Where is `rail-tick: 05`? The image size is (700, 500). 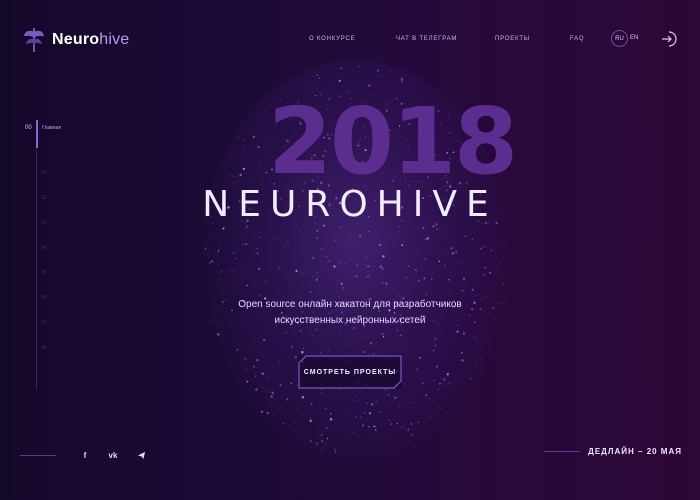
rail-tick: 05 is located at coordinates (44, 273).